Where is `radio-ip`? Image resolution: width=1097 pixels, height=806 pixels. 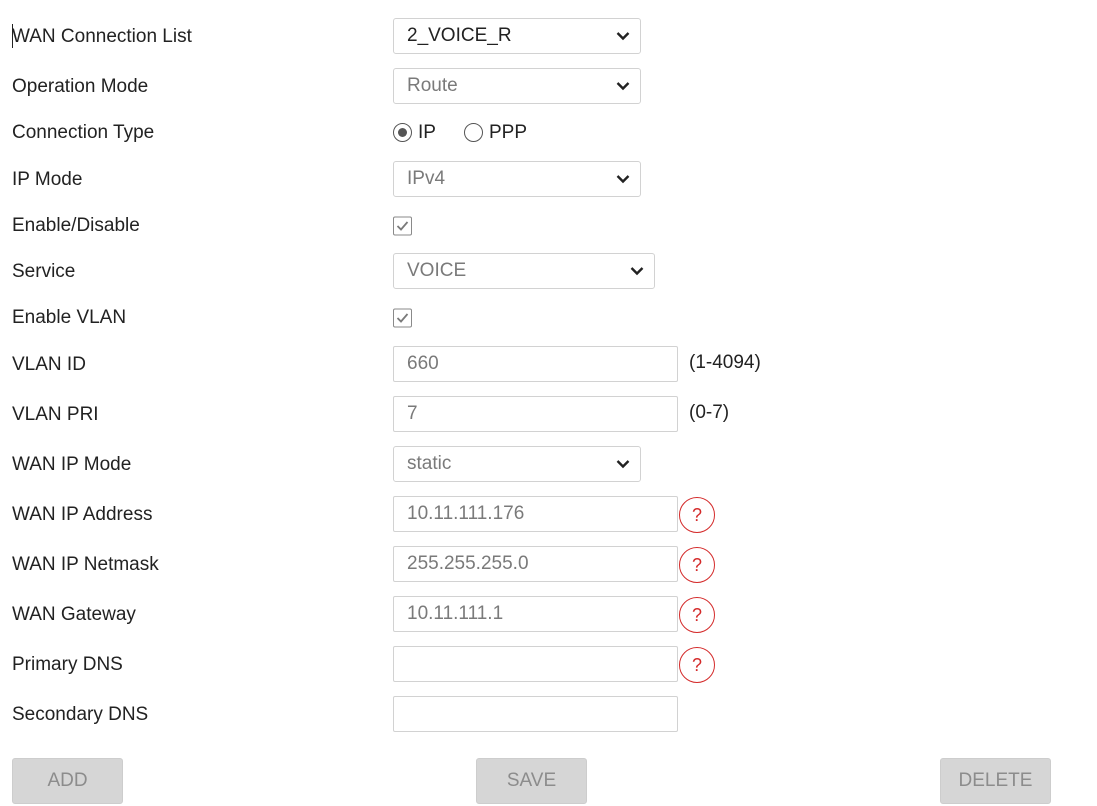
radio-ip is located at coordinates (402, 132).